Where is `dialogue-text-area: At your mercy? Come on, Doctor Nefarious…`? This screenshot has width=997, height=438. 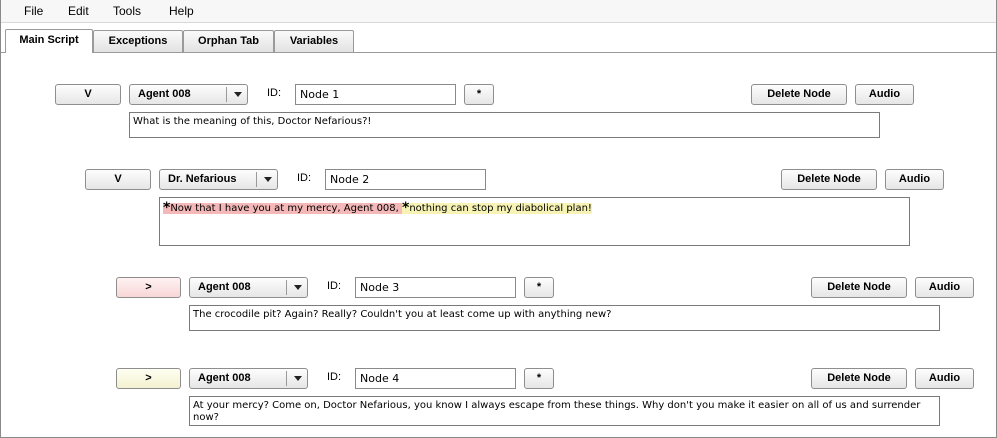 dialogue-text-area: At your mercy? Come on, Doctor Nefarious… is located at coordinates (564, 411).